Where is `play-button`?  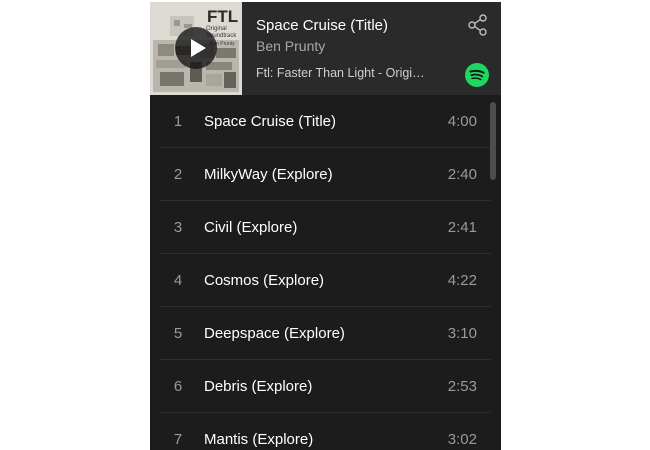 play-button is located at coordinates (196, 48).